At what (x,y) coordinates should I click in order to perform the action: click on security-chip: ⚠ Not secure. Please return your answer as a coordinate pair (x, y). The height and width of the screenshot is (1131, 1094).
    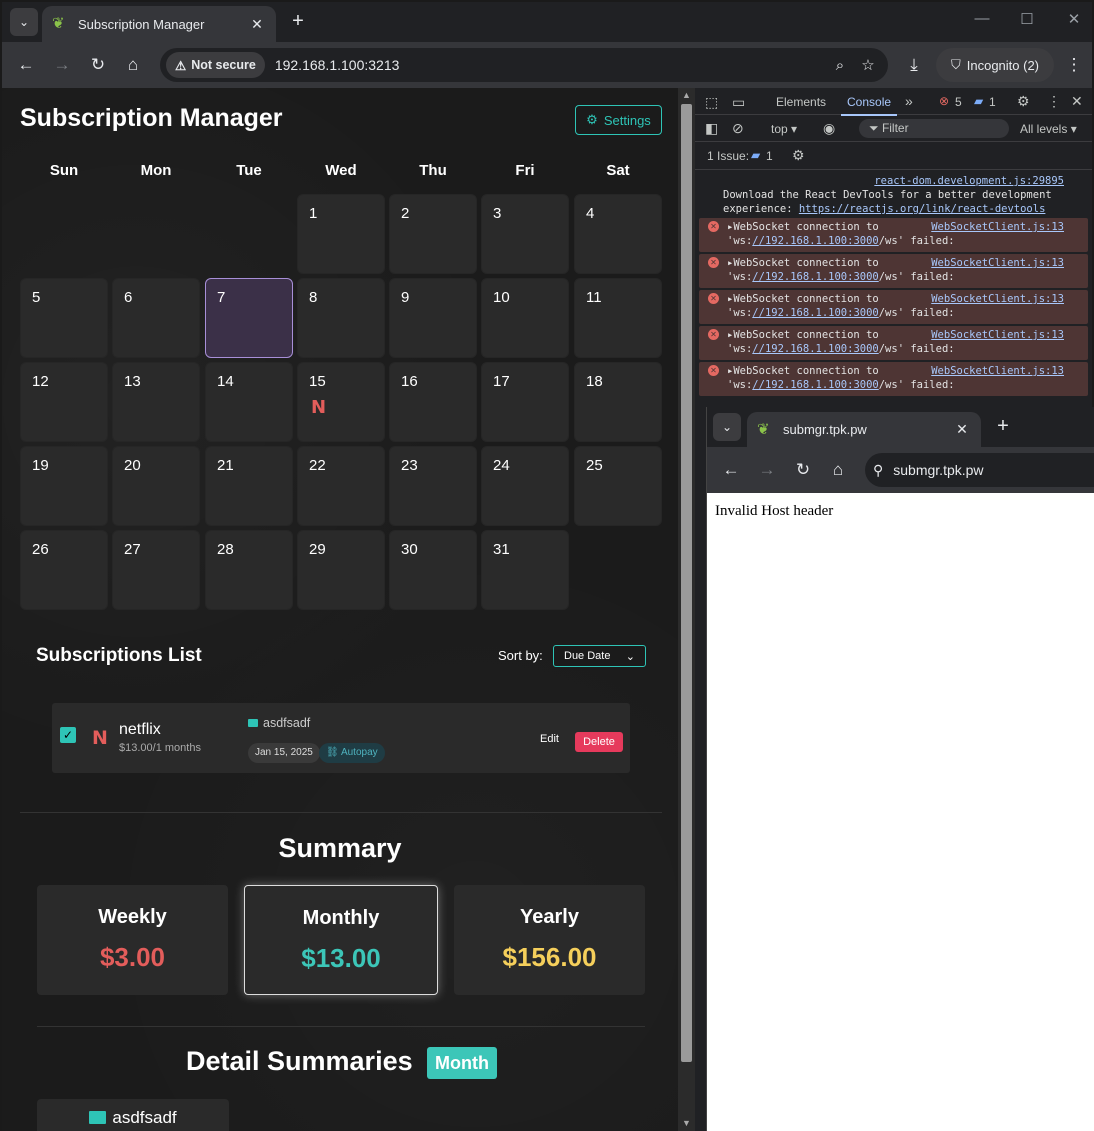
    Looking at the image, I should click on (215, 65).